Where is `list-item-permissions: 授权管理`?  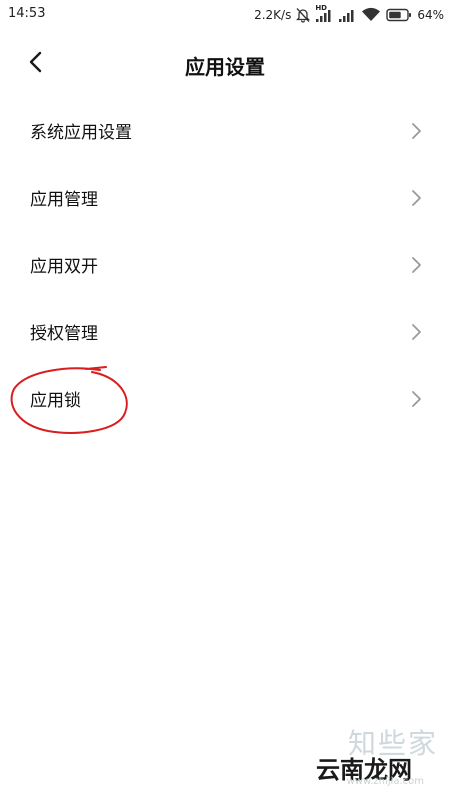
list-item-permissions: 授权管理 is located at coordinates (225, 331).